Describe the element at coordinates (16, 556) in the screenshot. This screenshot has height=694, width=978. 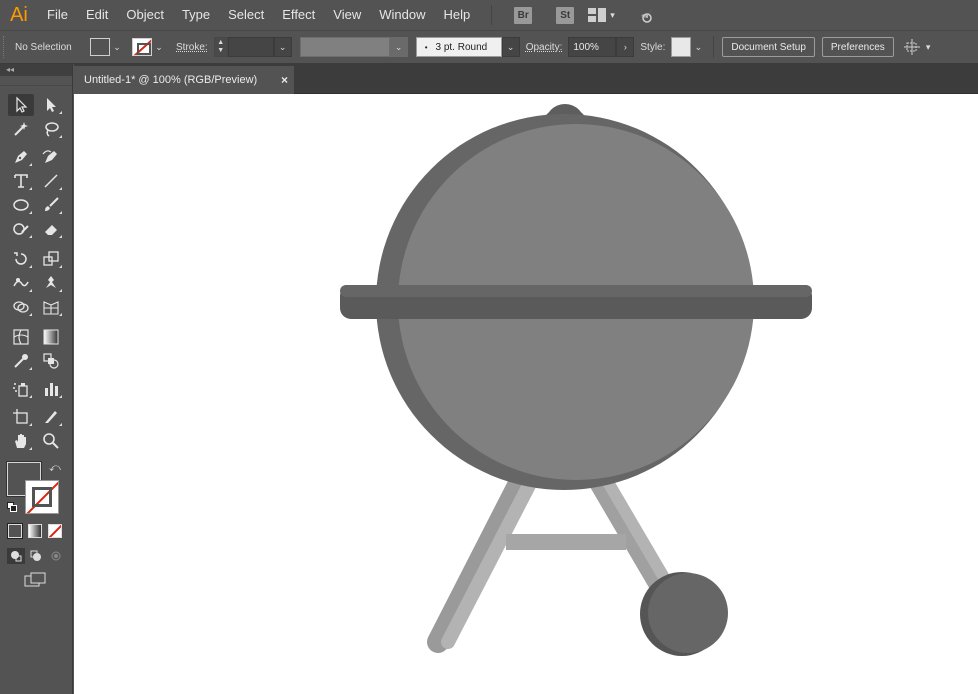
I see `draw-normal-button` at that location.